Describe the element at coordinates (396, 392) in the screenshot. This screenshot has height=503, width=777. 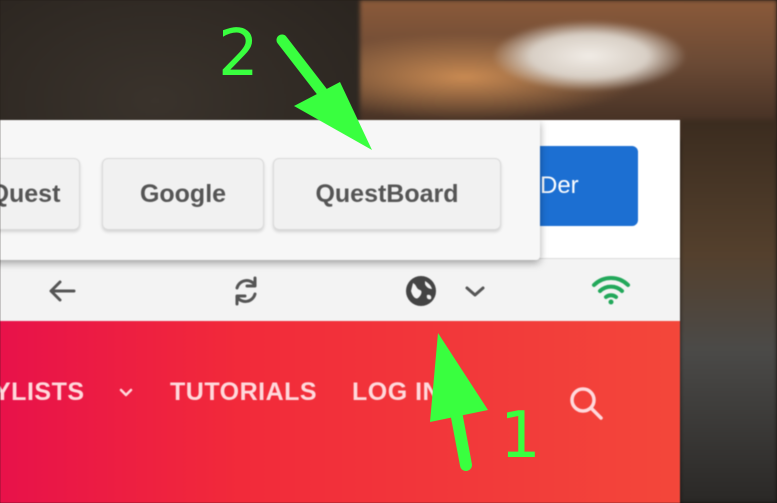
I see `nav-item-log-in: LOG IN` at that location.